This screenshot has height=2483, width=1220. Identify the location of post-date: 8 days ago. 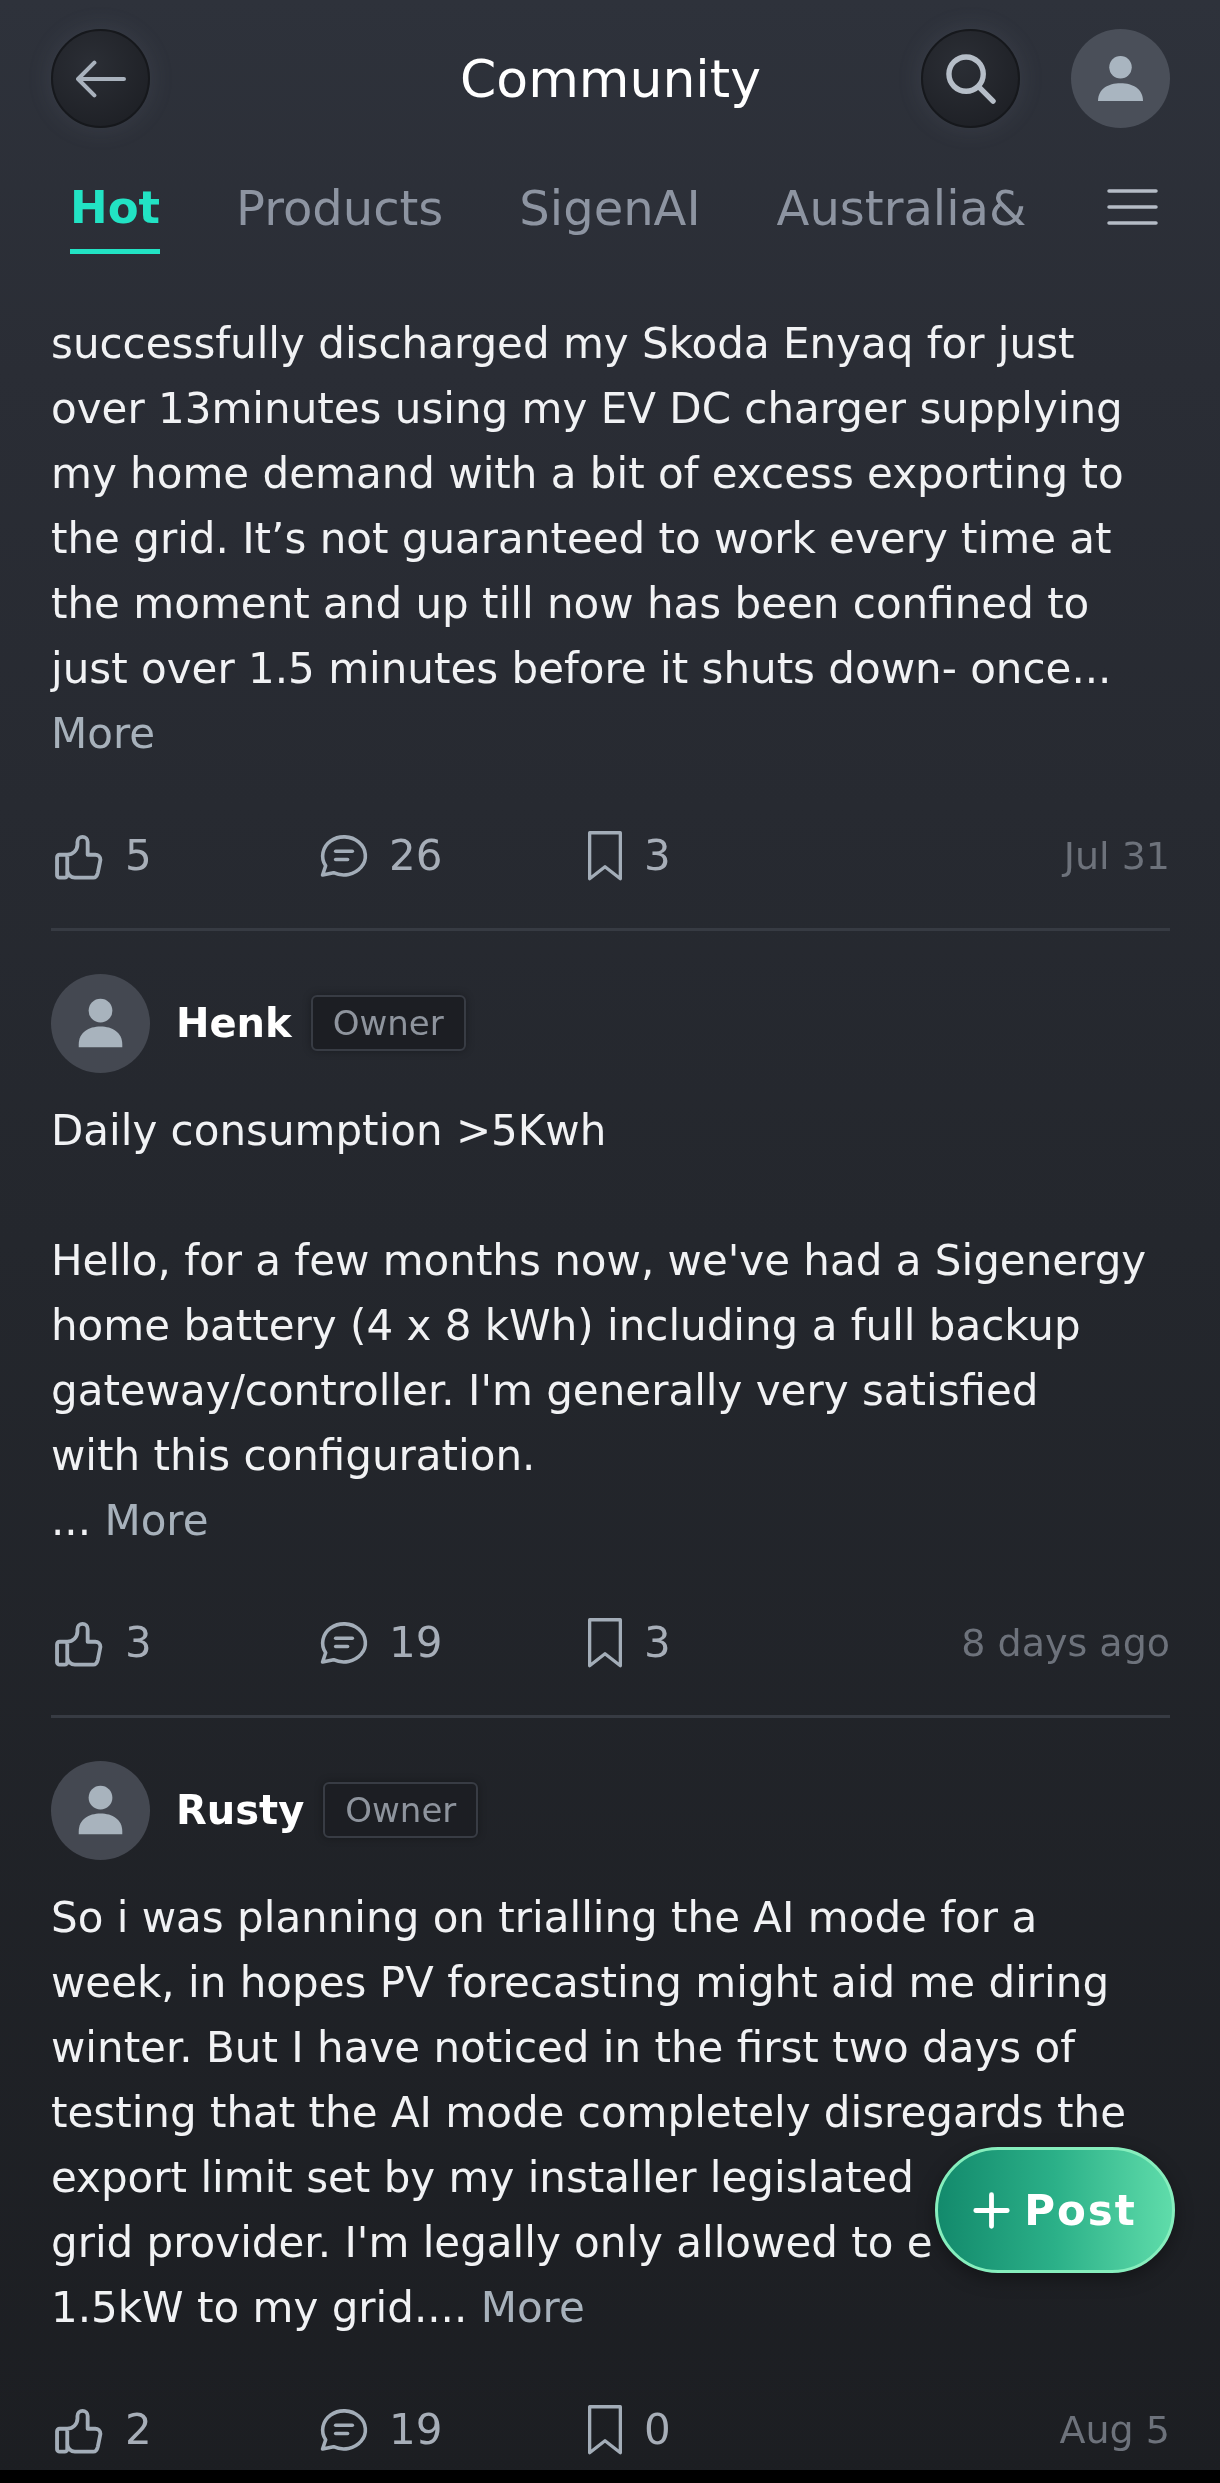
(1065, 1643).